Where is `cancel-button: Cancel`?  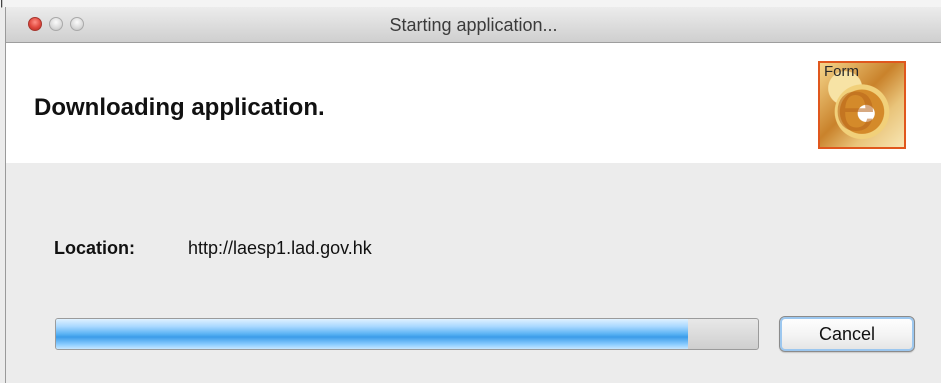 cancel-button: Cancel is located at coordinates (847, 334).